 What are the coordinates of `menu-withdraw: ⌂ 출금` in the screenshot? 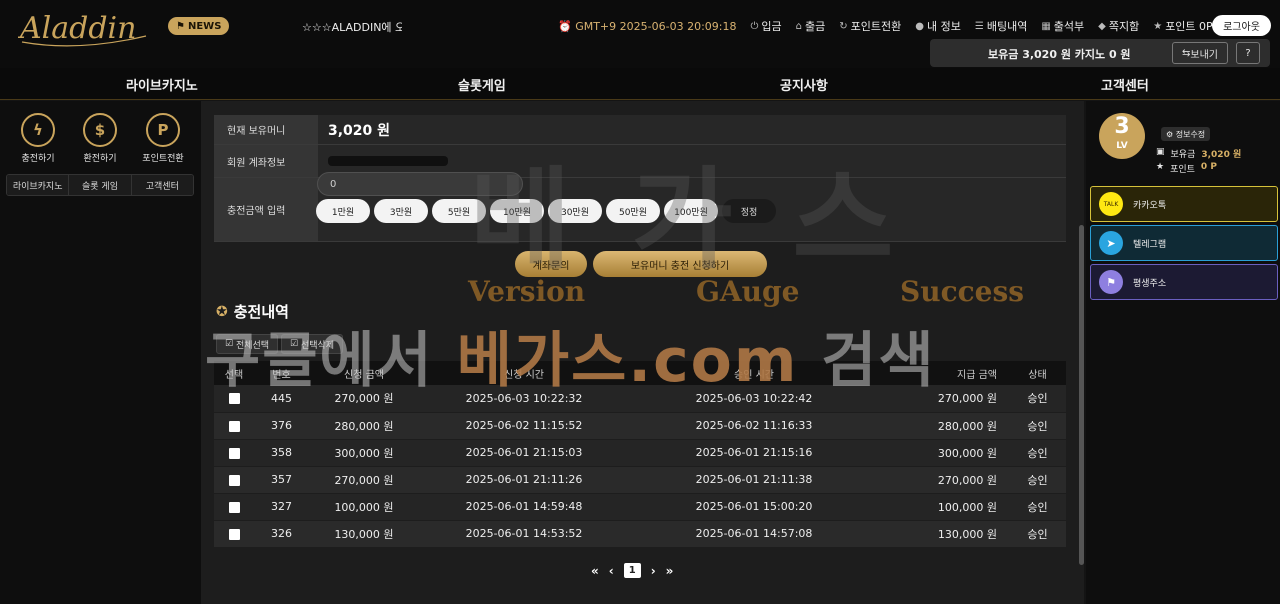 It's located at (811, 26).